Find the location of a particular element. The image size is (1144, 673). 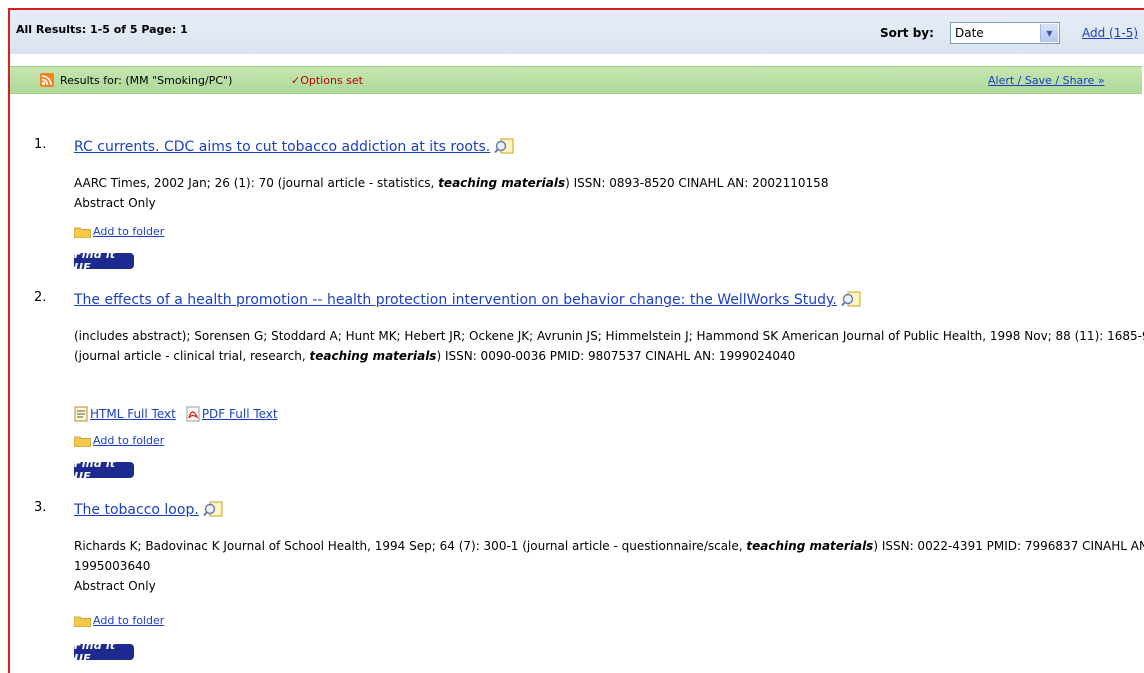

sort-select: Date ▼ is located at coordinates (1005, 33).